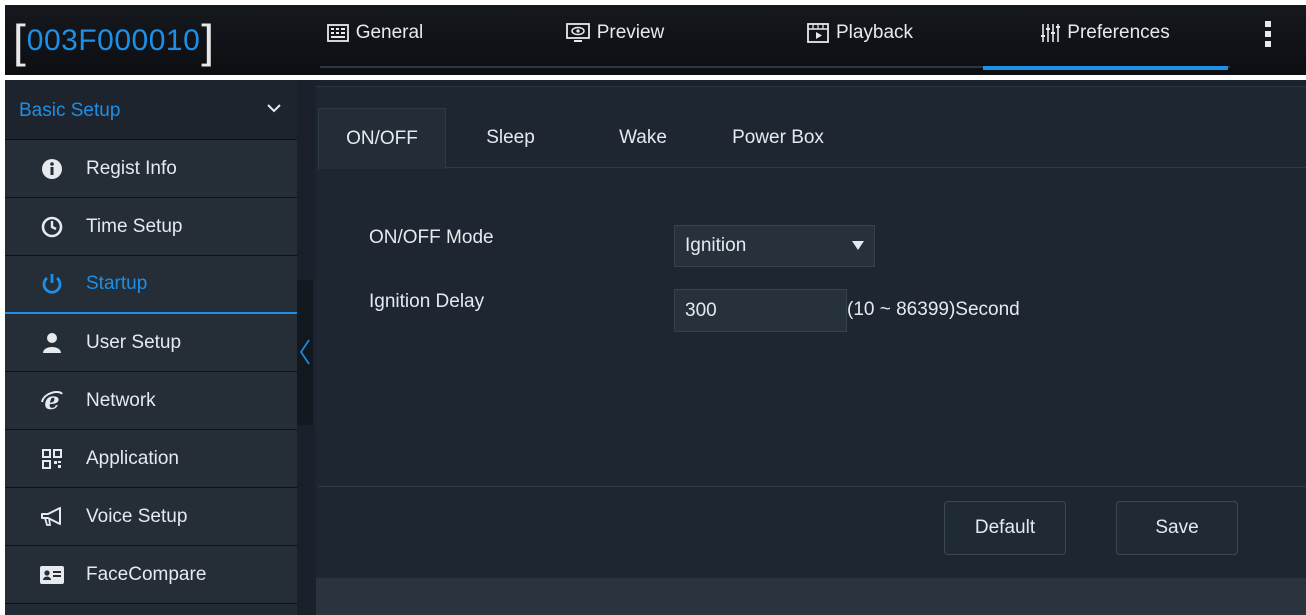  I want to click on sidebar-item-network: e Network, so click(151, 401).